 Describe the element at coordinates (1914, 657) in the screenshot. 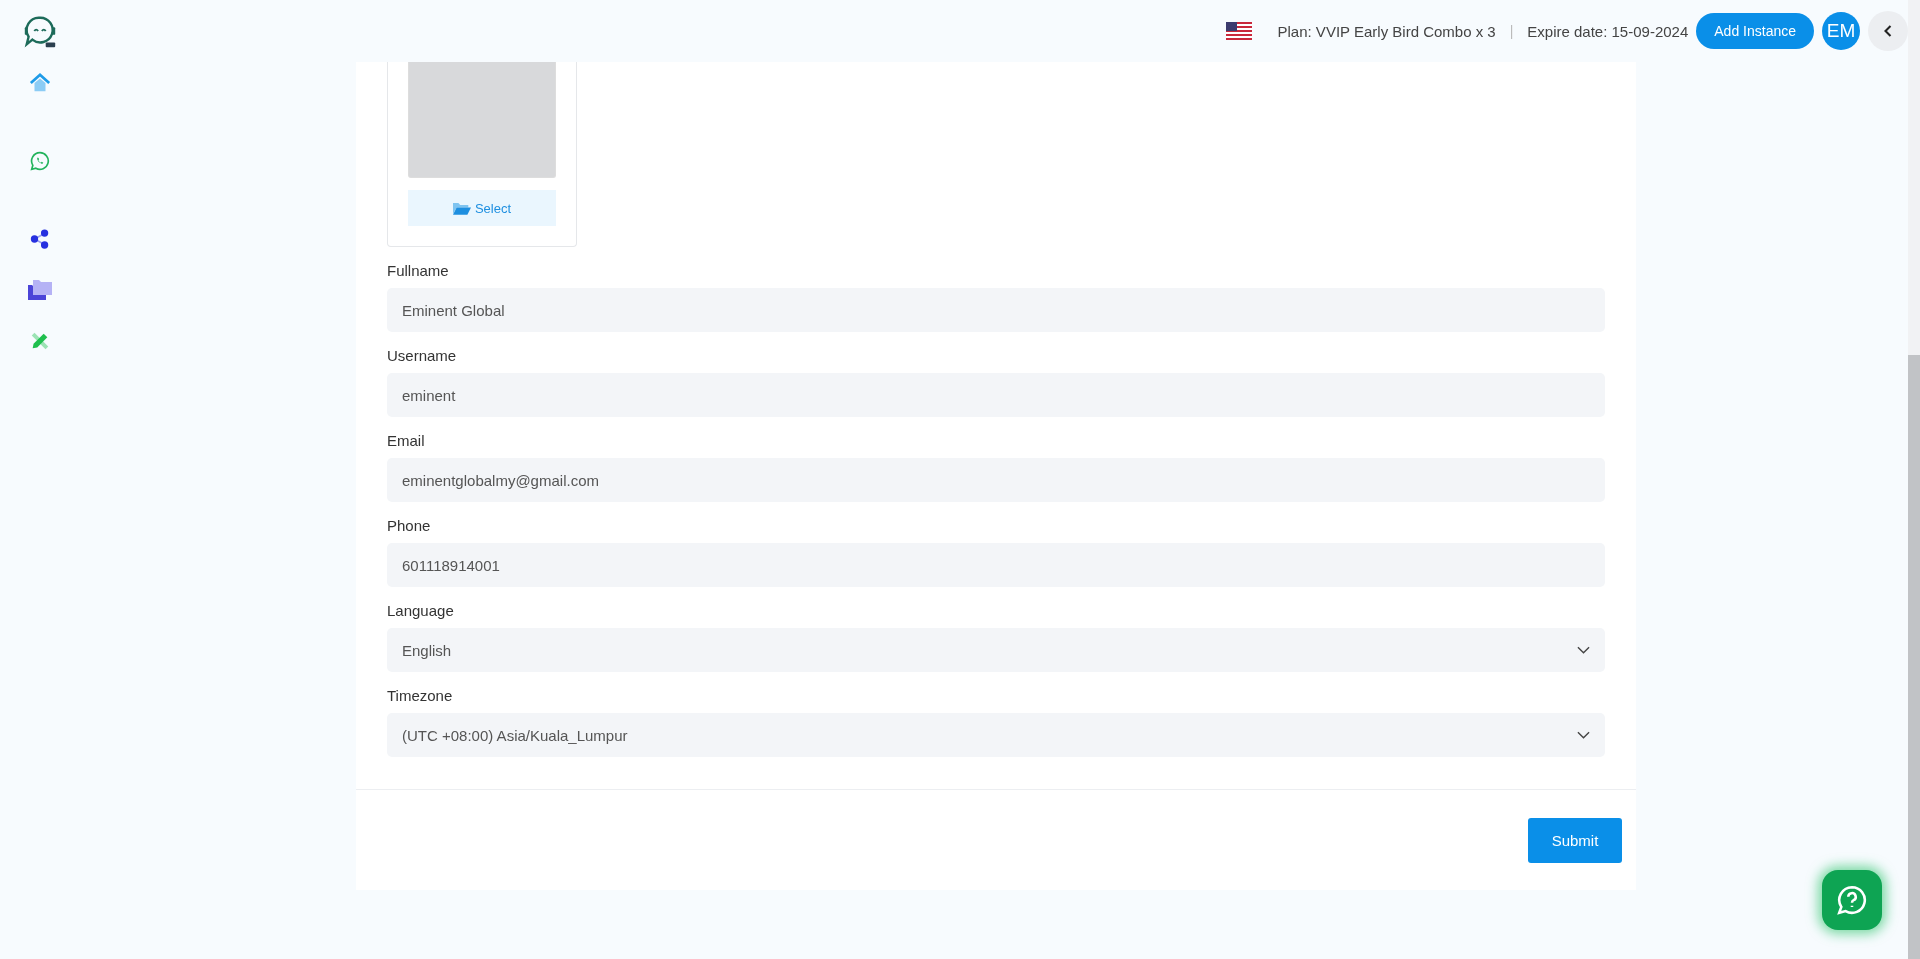

I see `scrollbar-thumb` at that location.